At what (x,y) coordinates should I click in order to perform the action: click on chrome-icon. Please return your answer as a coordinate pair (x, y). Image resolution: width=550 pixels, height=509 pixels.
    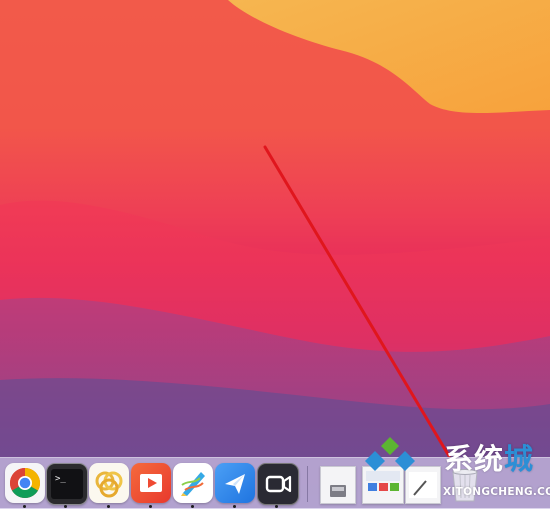
    Looking at the image, I should click on (25, 483).